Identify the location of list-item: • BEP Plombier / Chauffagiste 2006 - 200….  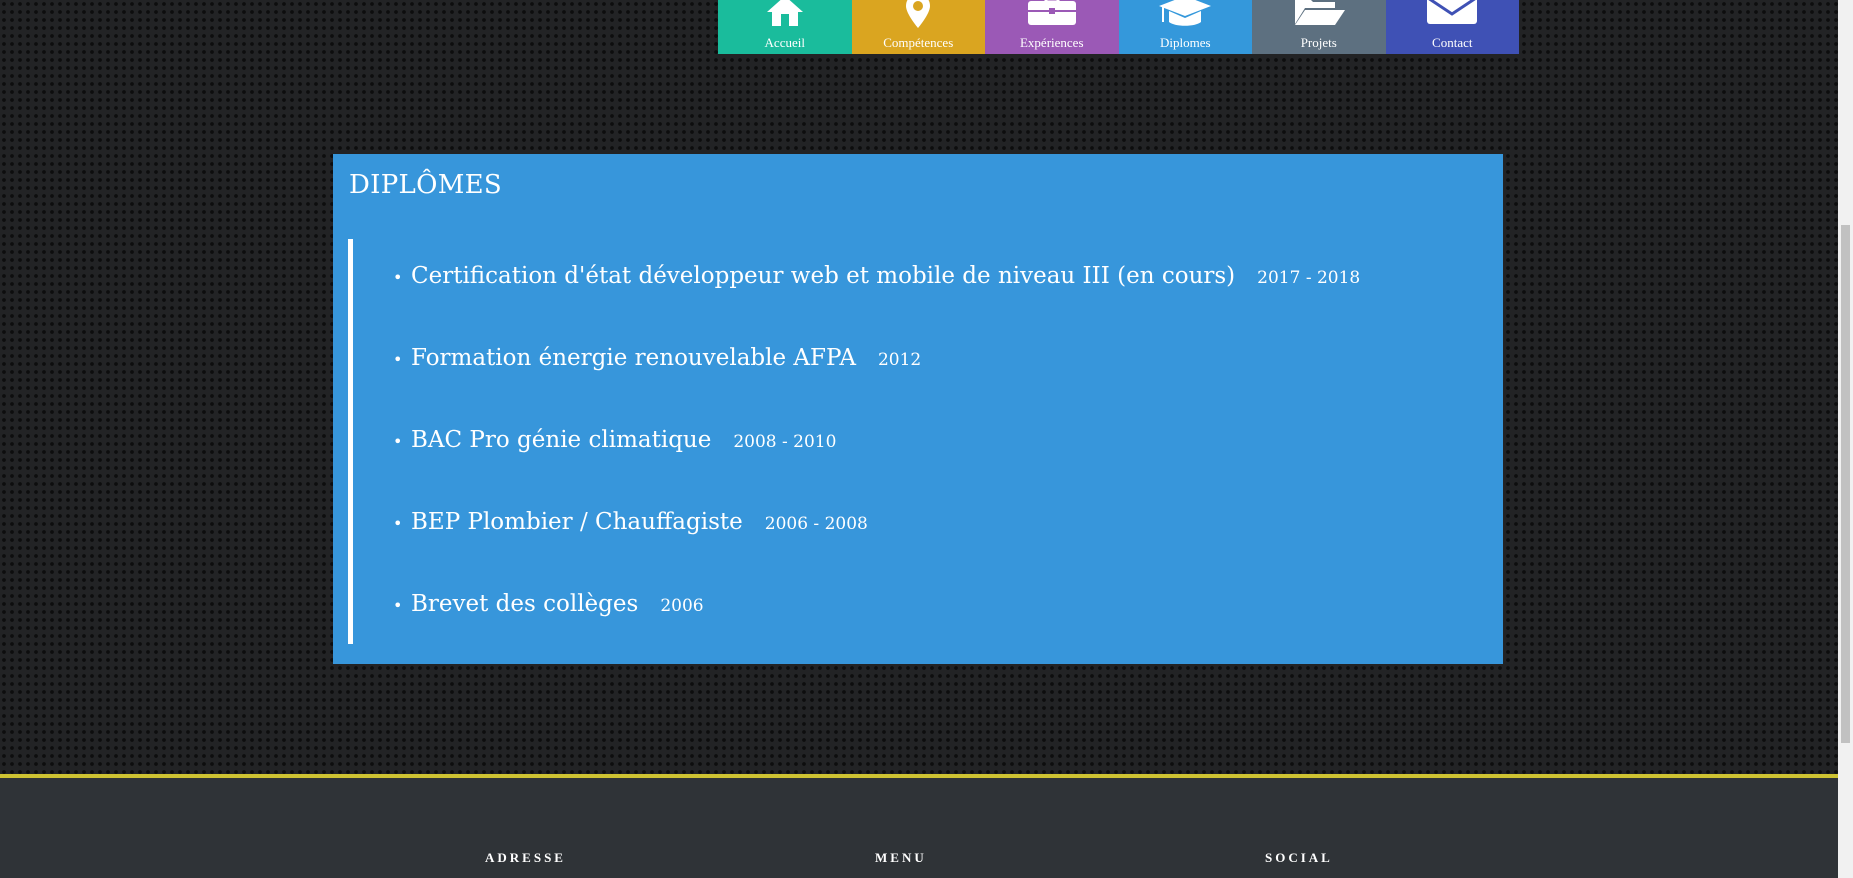
(630, 529).